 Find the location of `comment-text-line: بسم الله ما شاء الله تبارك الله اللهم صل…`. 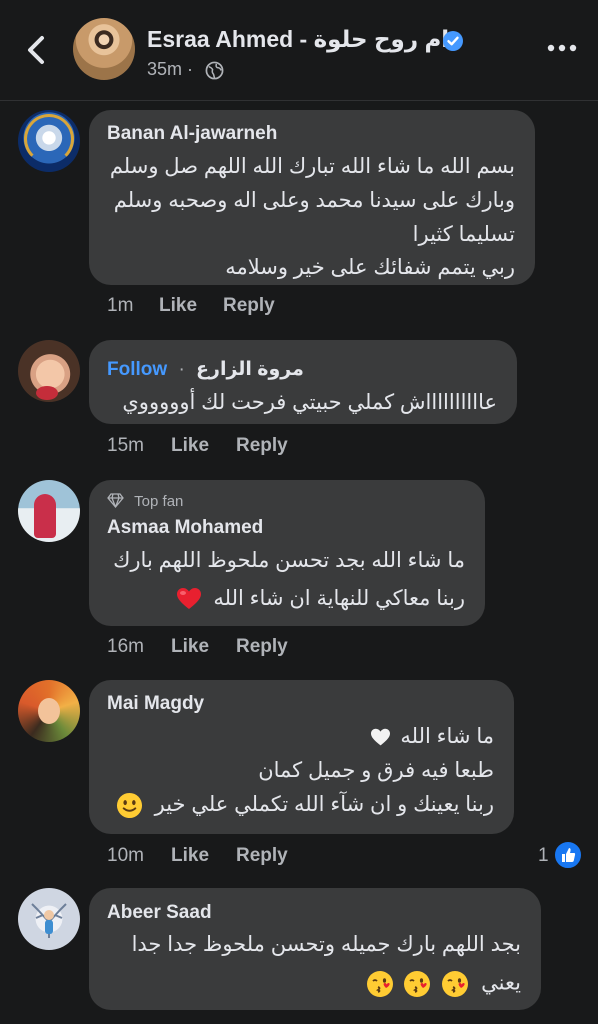

comment-text-line: بسم الله ما شاء الله تبارك الله اللهم صل… is located at coordinates (312, 166).